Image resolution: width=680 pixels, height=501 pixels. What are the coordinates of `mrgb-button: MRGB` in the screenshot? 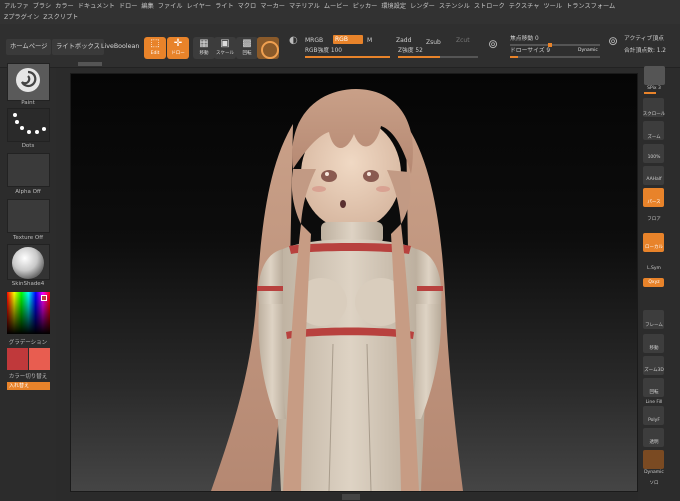 It's located at (314, 41).